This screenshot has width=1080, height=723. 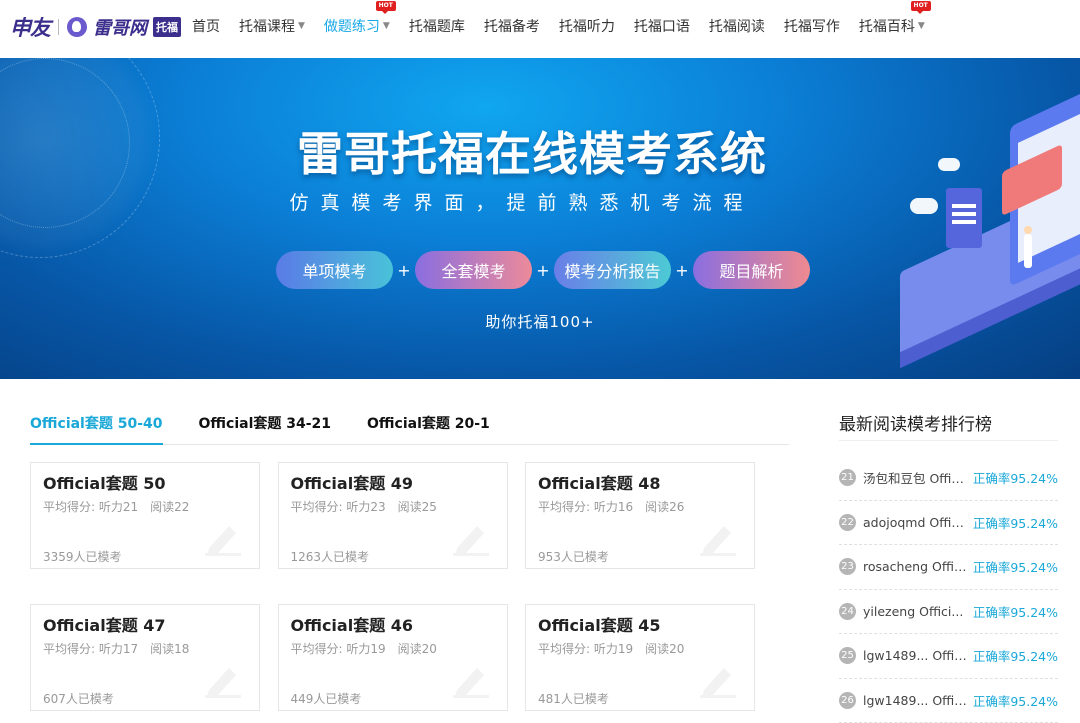 I want to click on pill-full-mock: 全套模考, so click(x=473, y=270).